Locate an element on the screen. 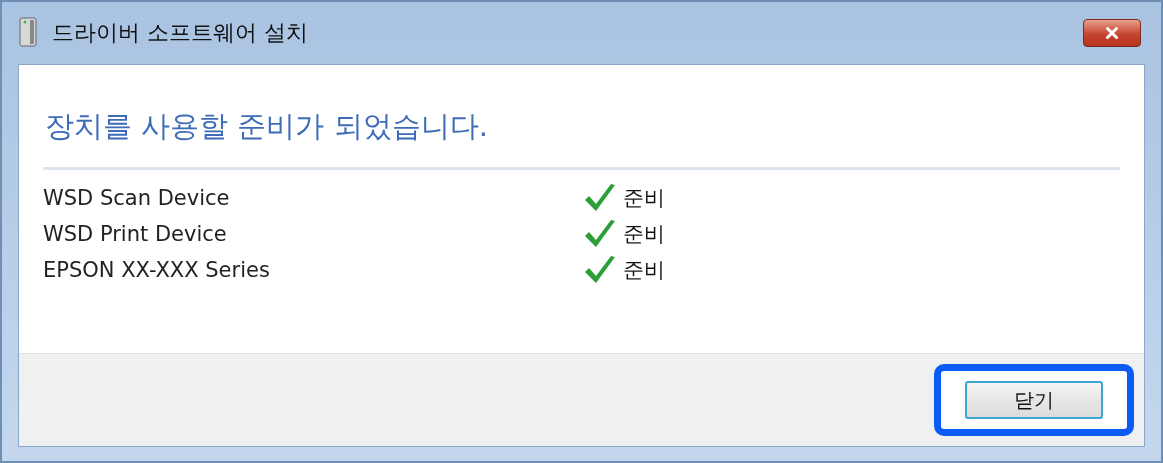  close-dialog-button: 닫기 is located at coordinates (1034, 400).